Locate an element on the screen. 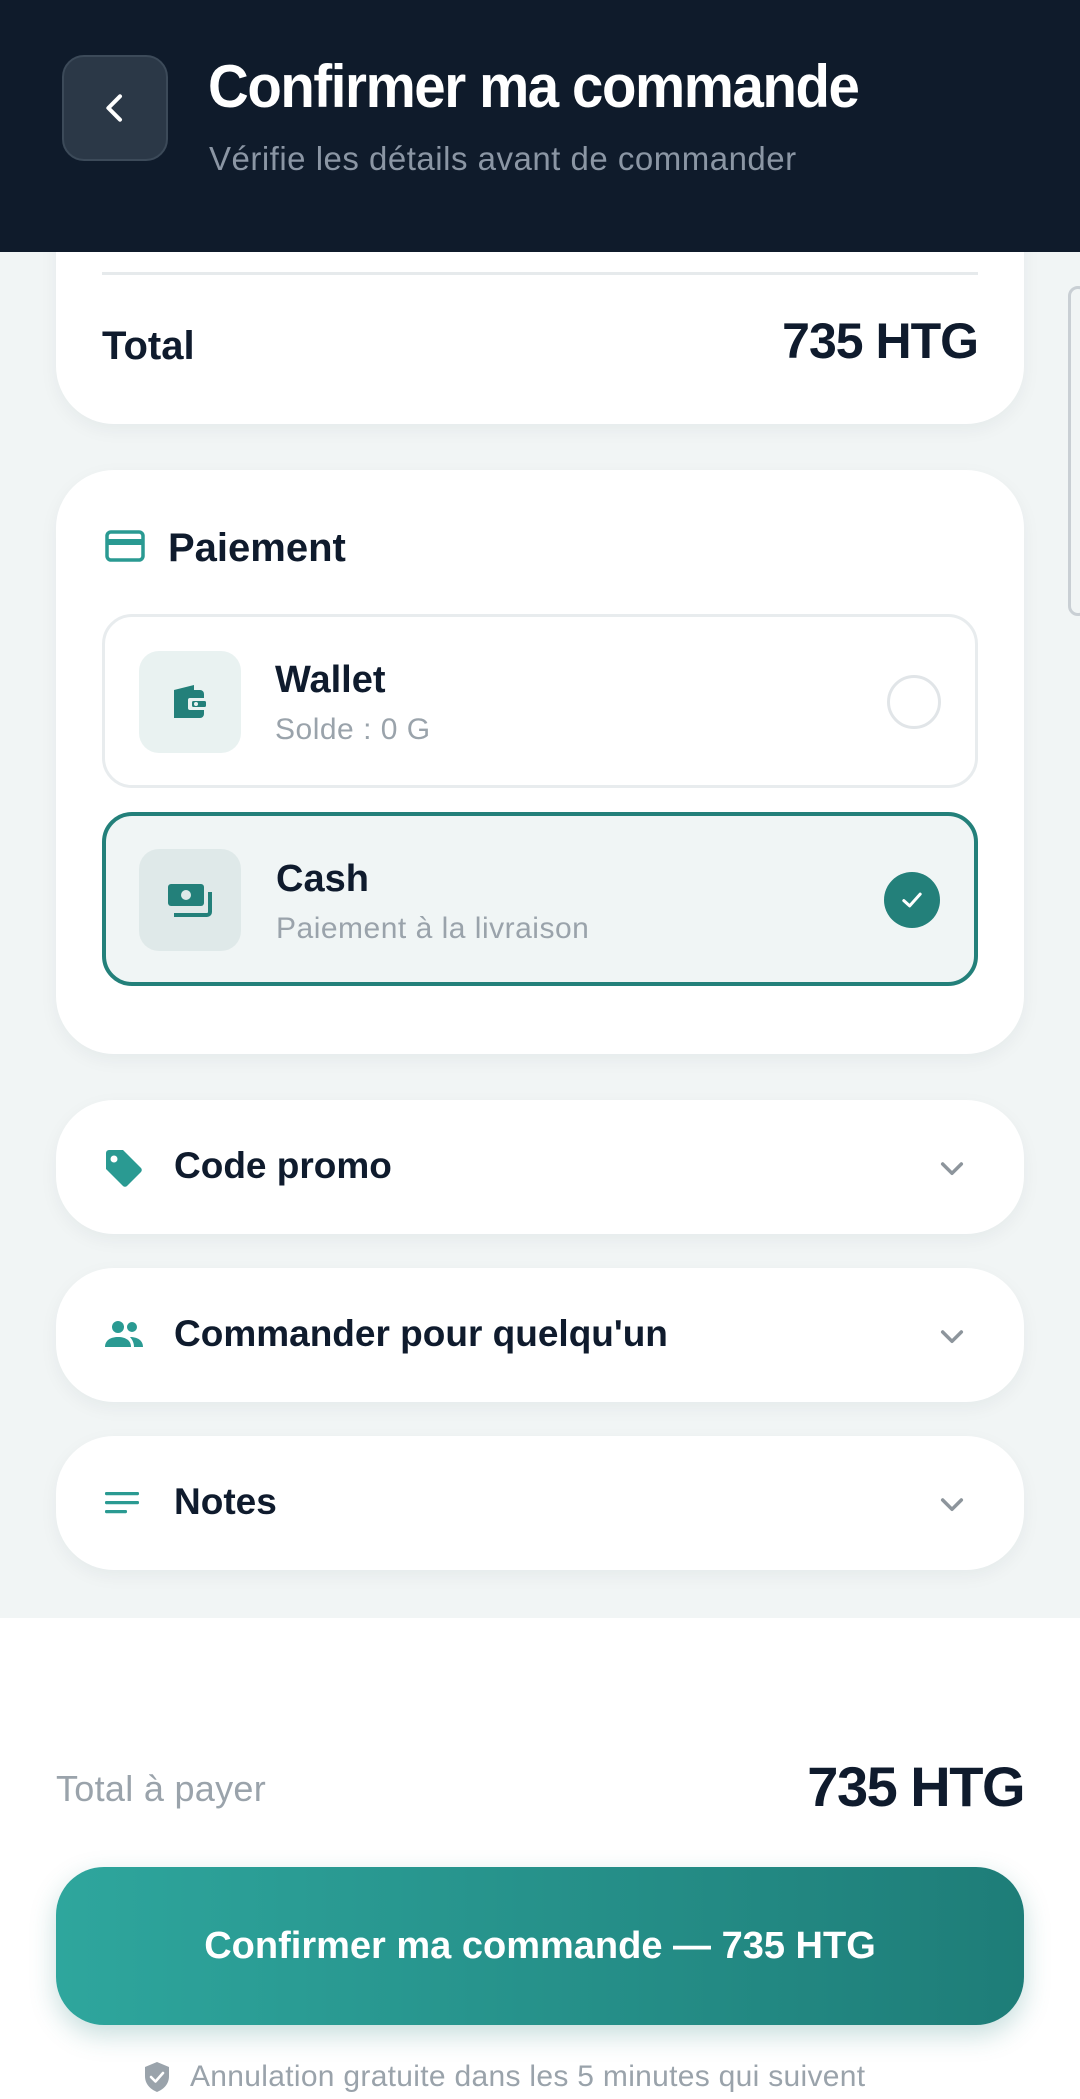 The height and width of the screenshot is (2099, 1080). total-to-pay-value: 735 HTG is located at coordinates (916, 1786).